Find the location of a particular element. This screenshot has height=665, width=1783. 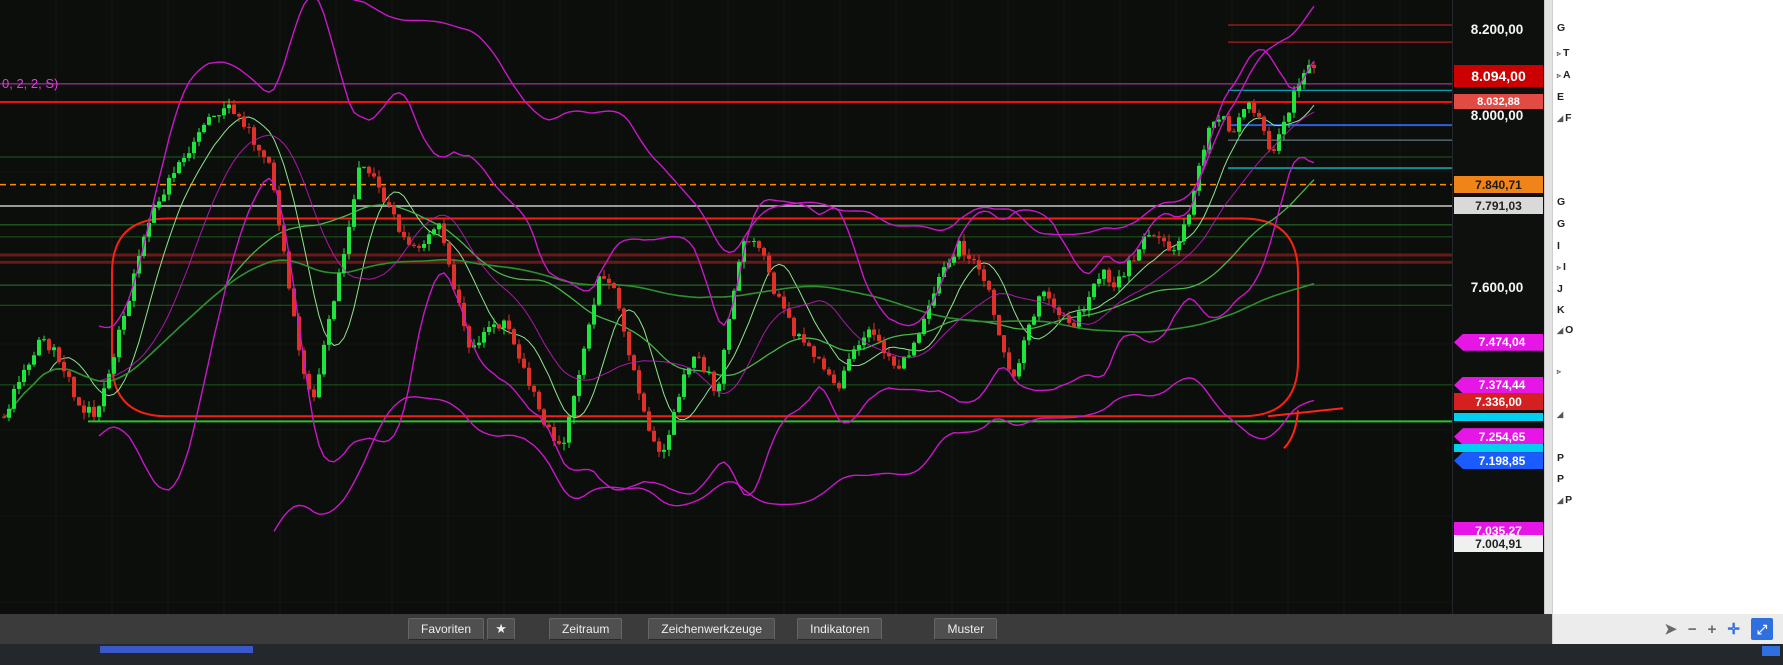

watchlist-item: ◢ O is located at coordinates (1565, 330).